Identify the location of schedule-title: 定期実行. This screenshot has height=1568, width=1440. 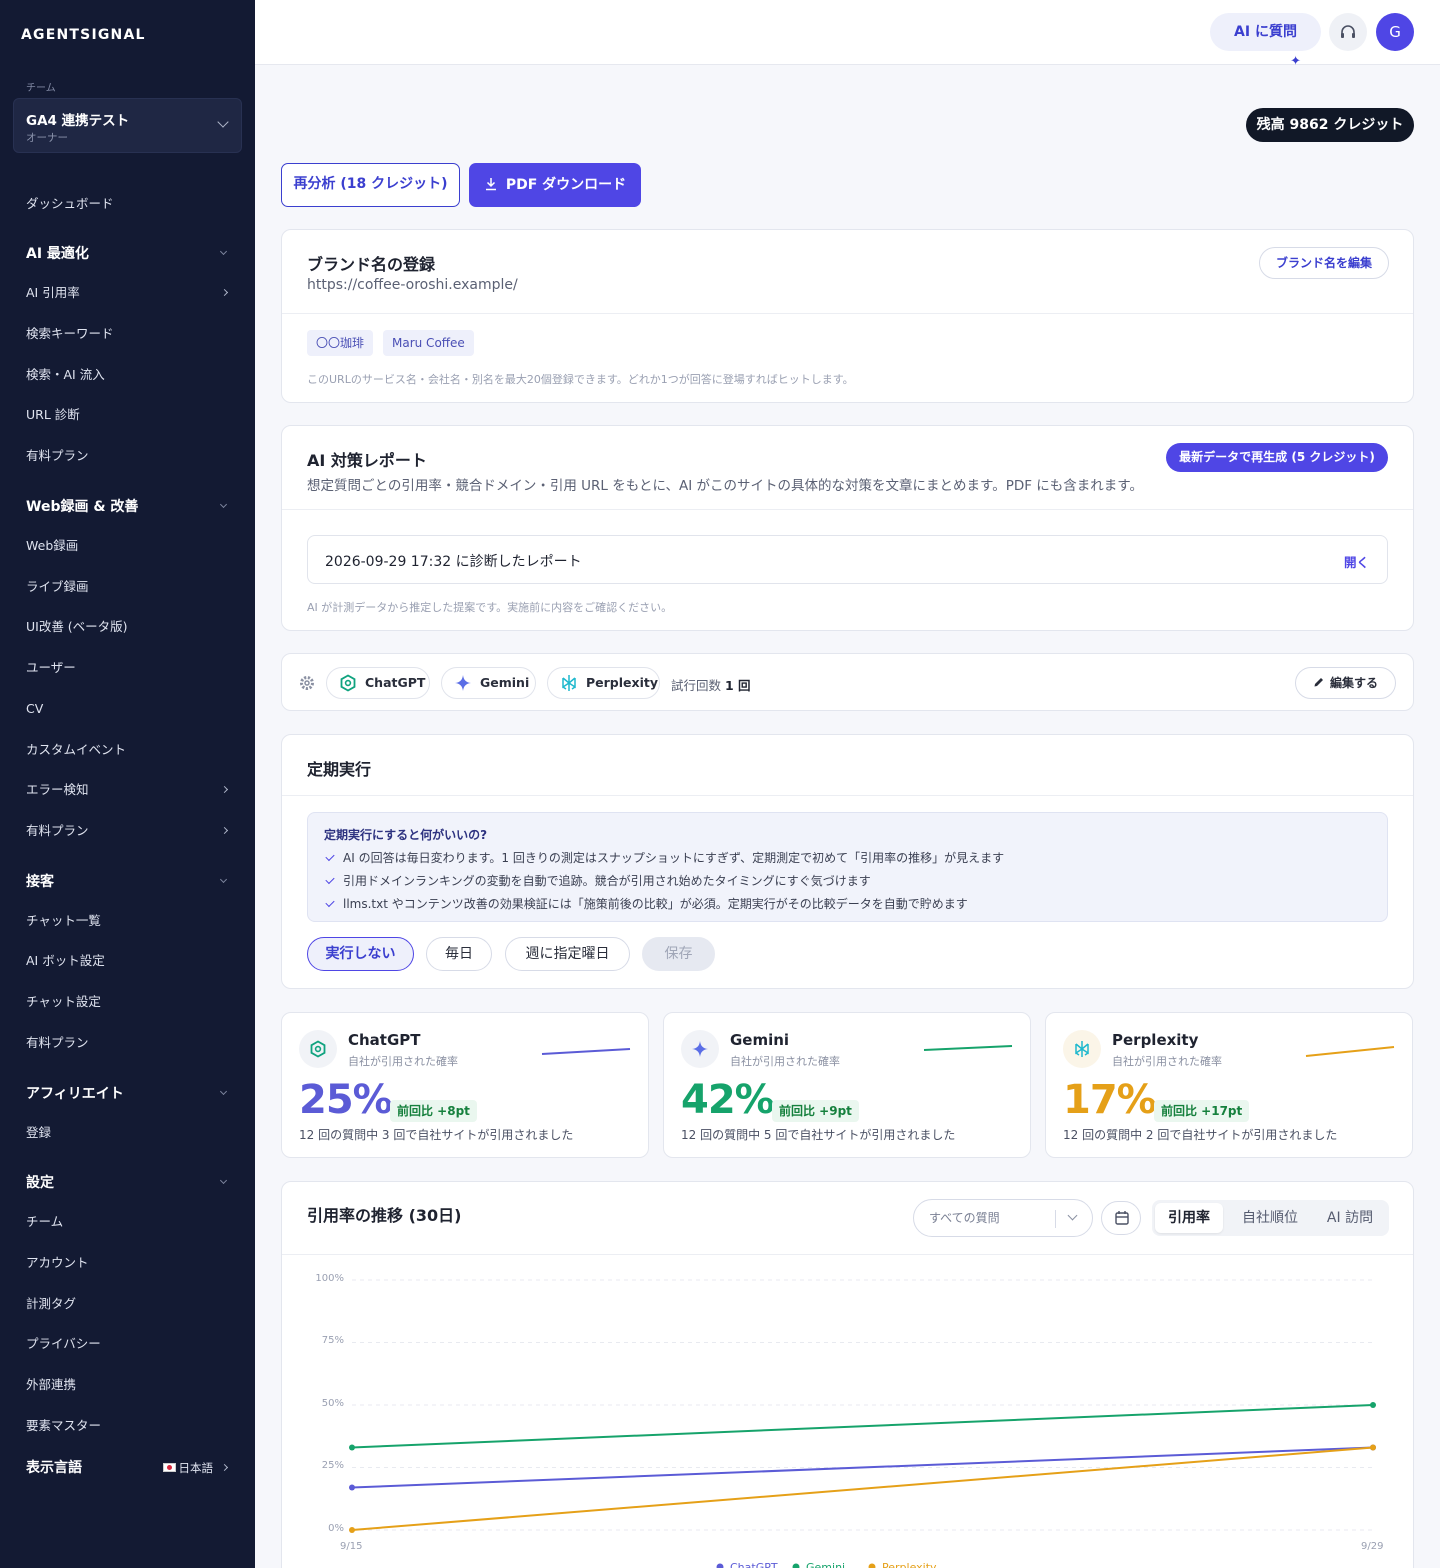
(339, 769).